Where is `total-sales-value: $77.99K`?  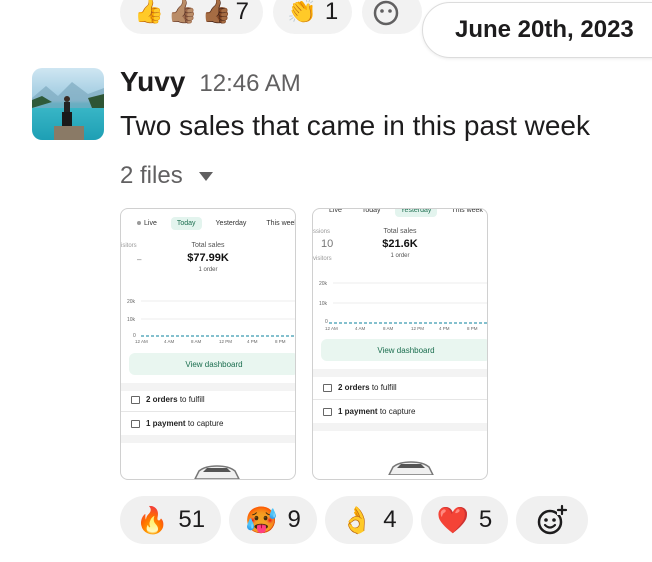
total-sales-value: $77.99K is located at coordinates (208, 258).